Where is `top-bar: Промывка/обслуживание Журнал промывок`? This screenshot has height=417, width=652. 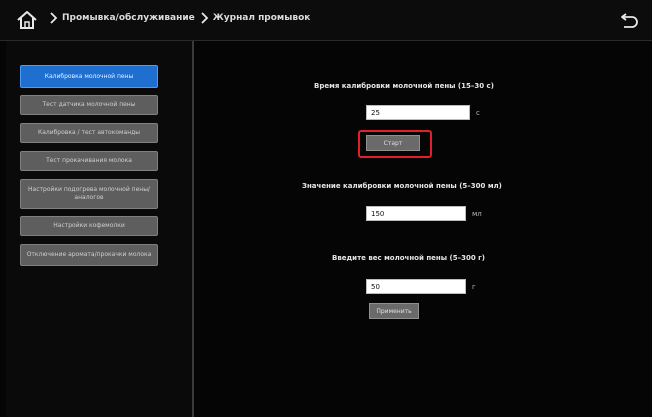 top-bar: Промывка/обслуживание Журнал промывок is located at coordinates (326, 20).